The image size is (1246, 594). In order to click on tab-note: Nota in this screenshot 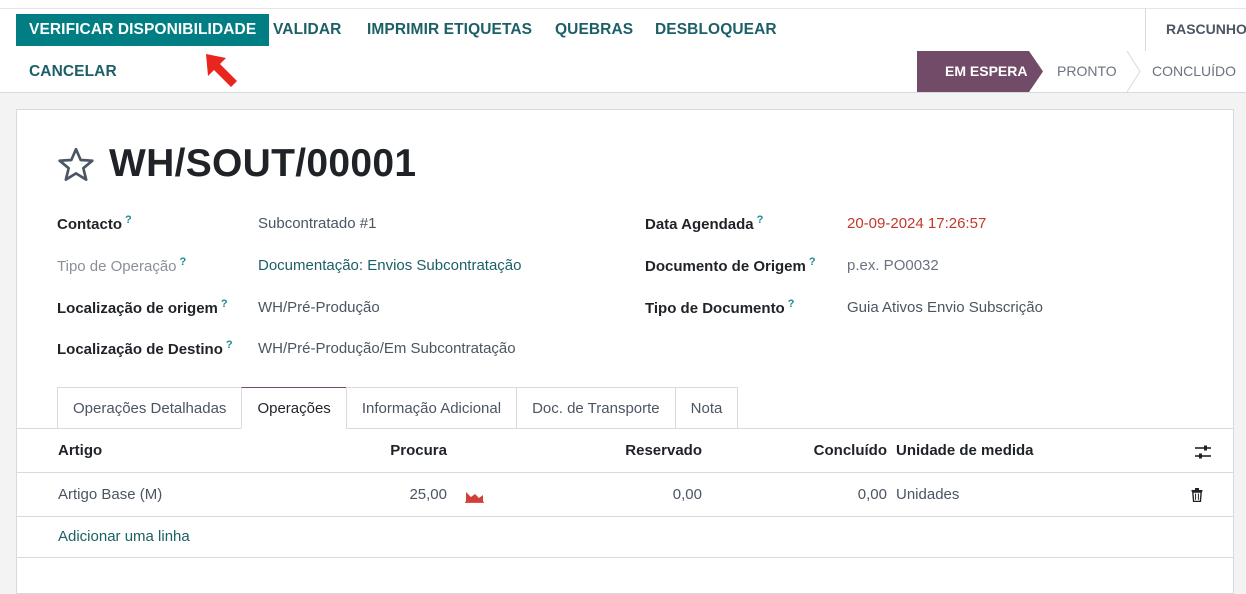, I will do `click(706, 408)`.